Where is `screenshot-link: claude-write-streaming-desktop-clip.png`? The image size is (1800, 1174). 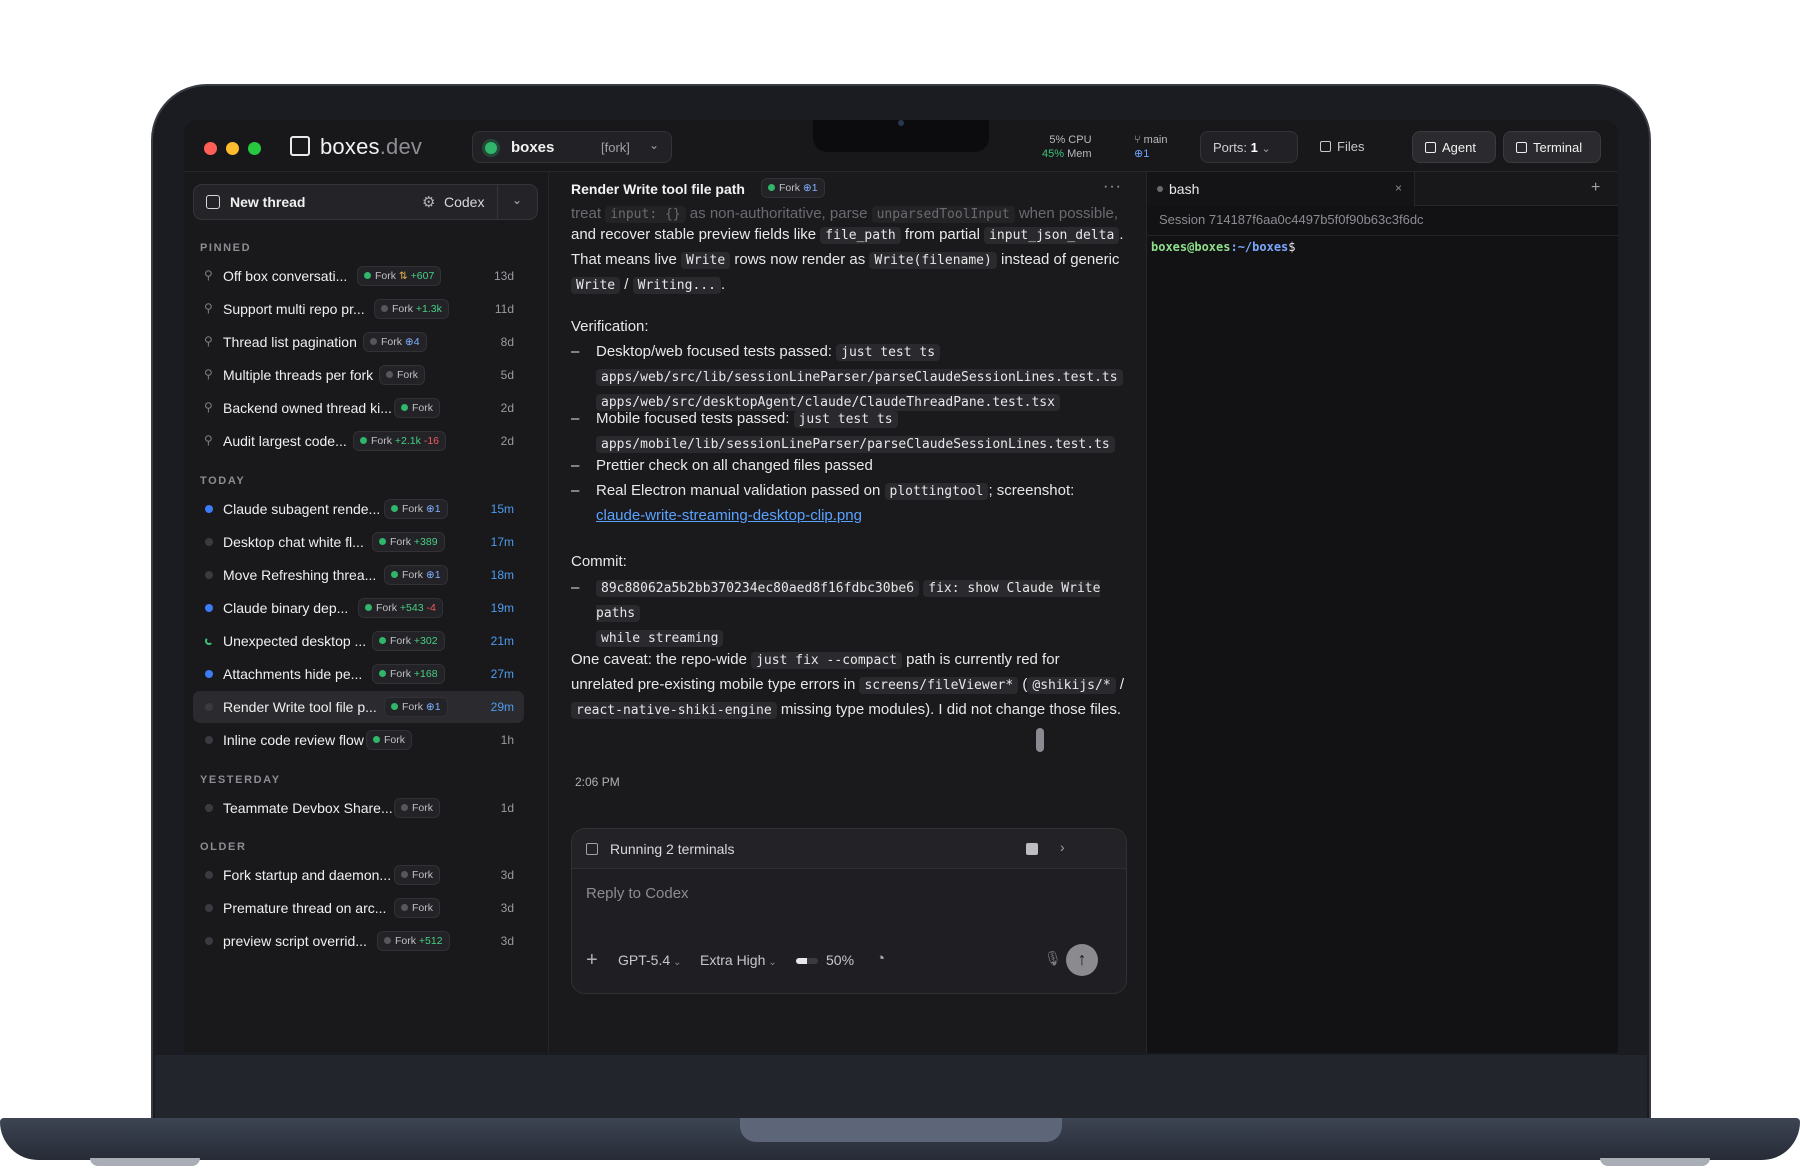 screenshot-link: claude-write-streaming-desktop-clip.png is located at coordinates (729, 515).